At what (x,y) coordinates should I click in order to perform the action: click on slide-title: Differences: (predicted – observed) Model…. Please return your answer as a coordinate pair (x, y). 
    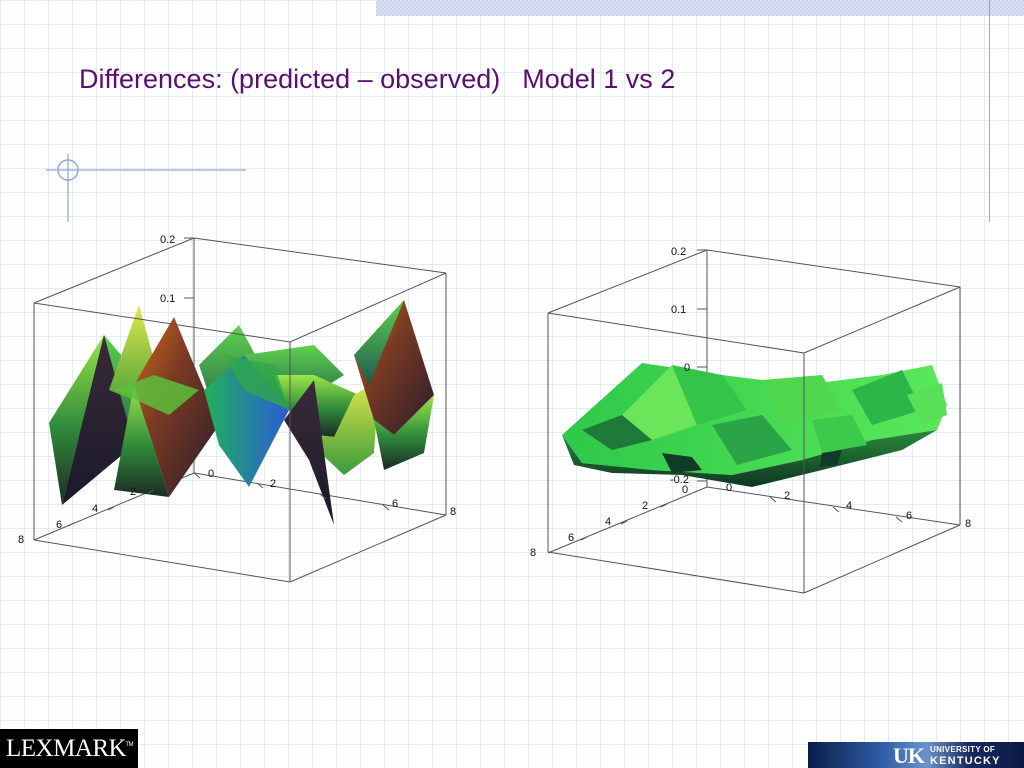
    Looking at the image, I should click on (377, 79).